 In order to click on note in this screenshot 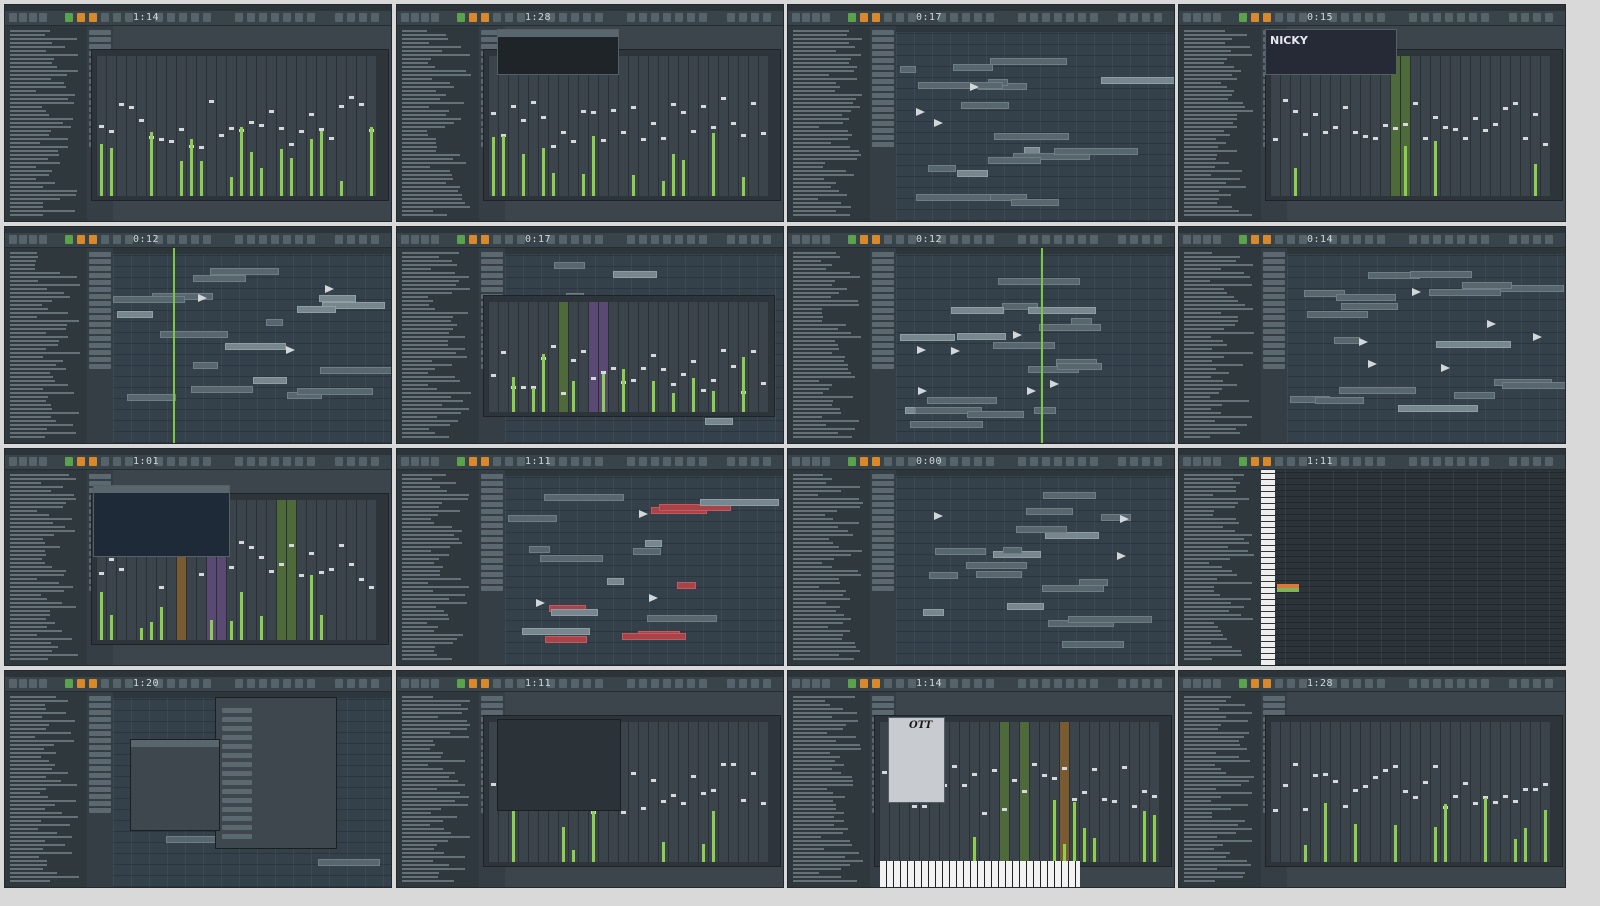, I will do `click(1288, 590)`.